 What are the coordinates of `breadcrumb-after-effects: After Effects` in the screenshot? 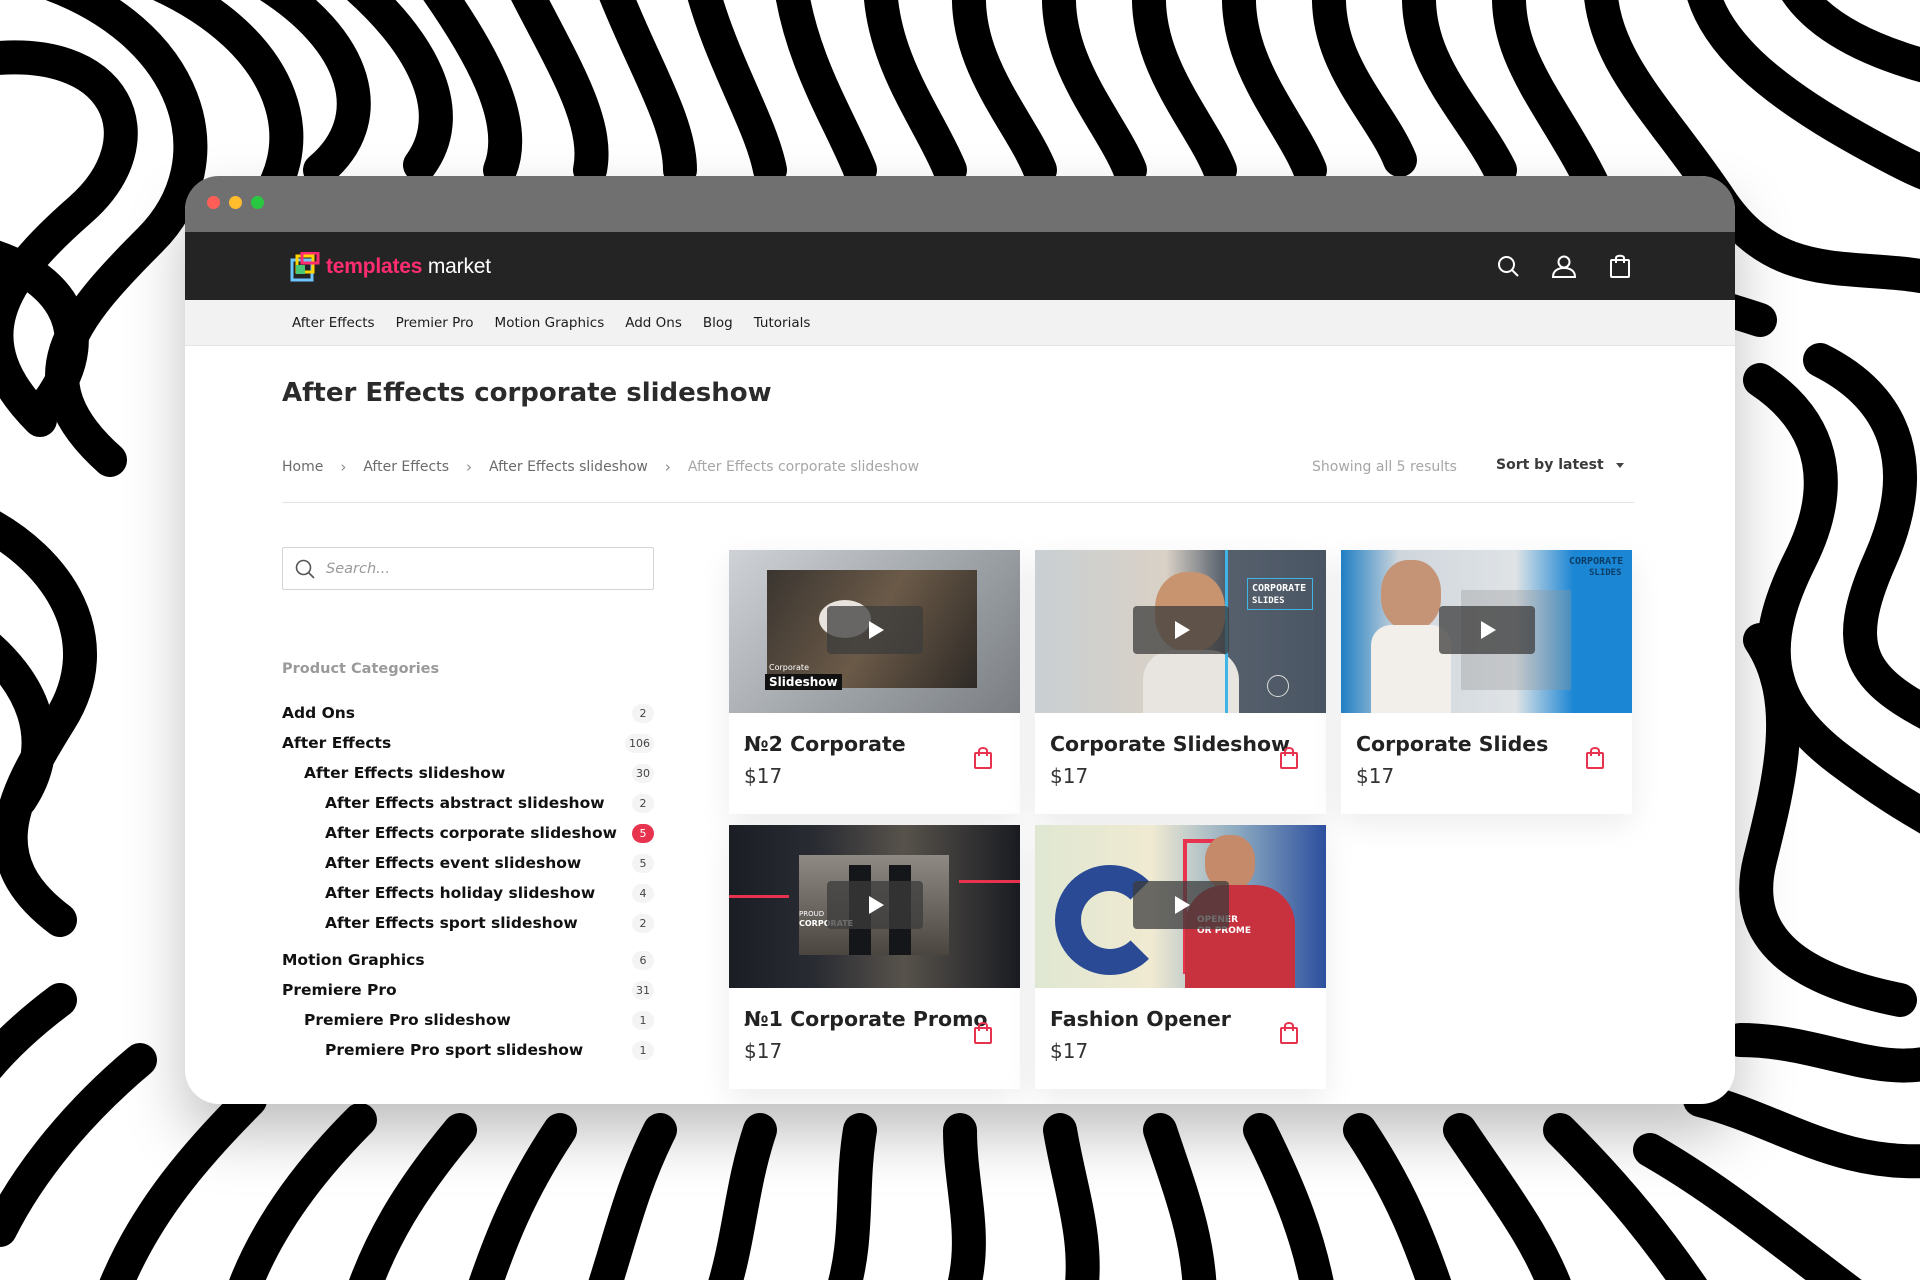 It's located at (406, 467).